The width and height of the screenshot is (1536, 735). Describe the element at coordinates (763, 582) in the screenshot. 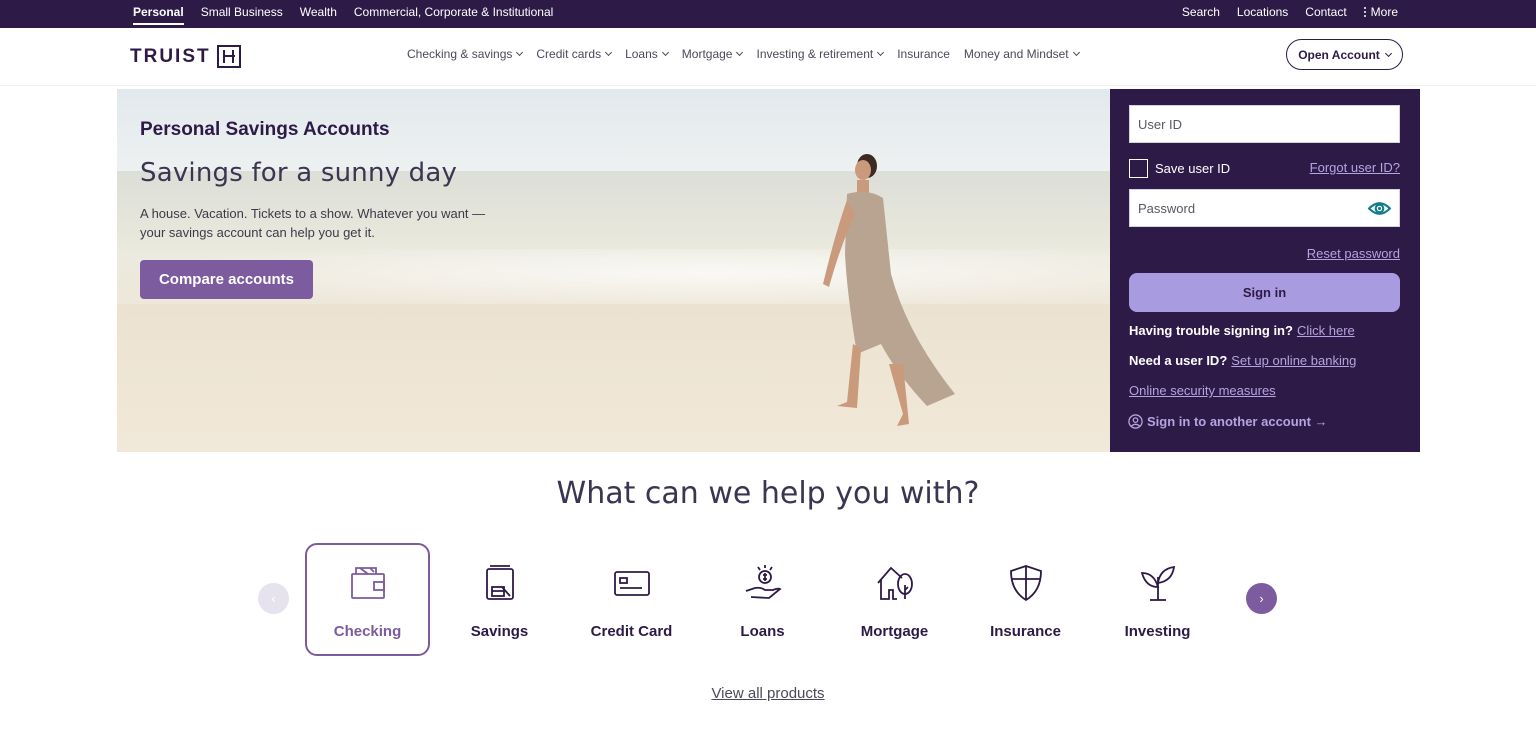

I see `hand-dollar-icon` at that location.